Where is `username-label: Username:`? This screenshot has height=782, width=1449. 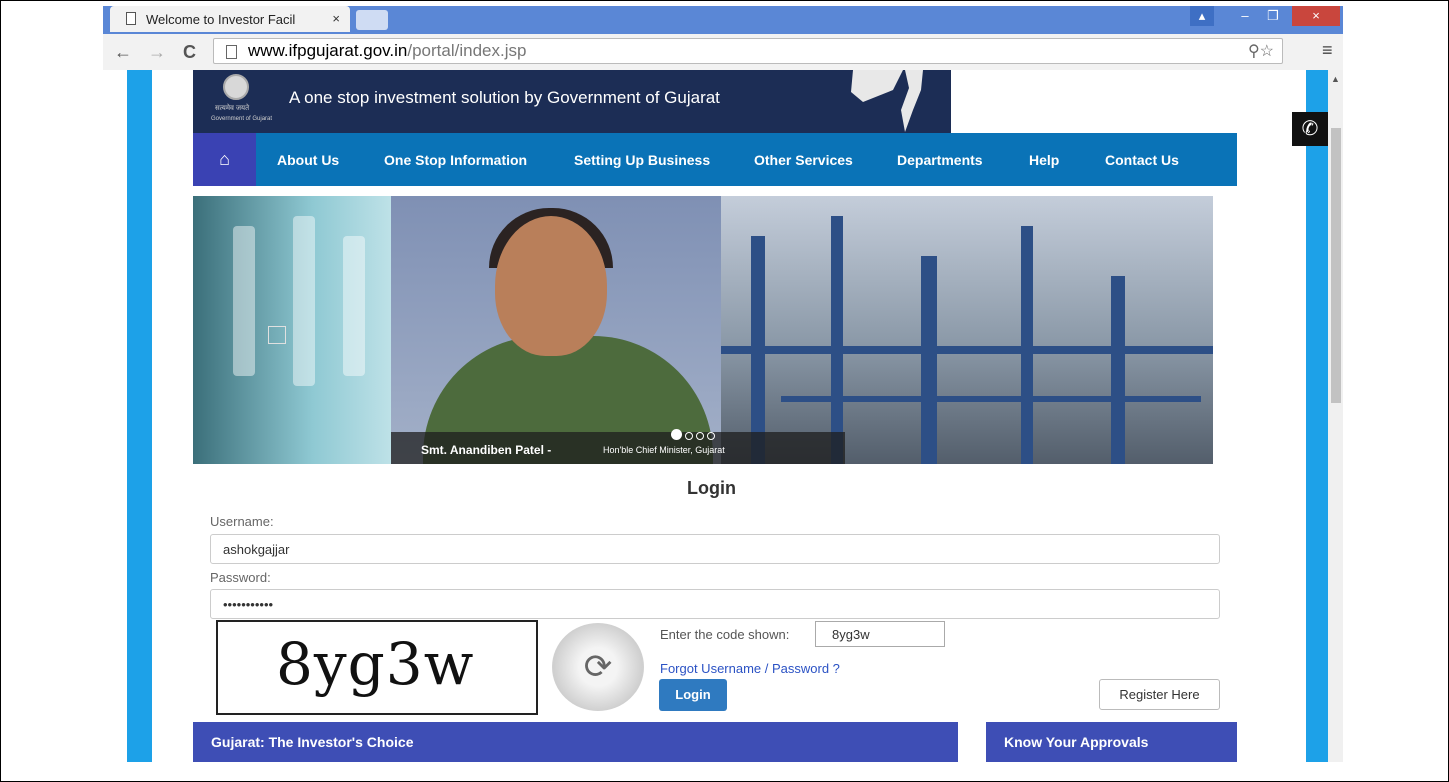
username-label: Username: is located at coordinates (242, 521).